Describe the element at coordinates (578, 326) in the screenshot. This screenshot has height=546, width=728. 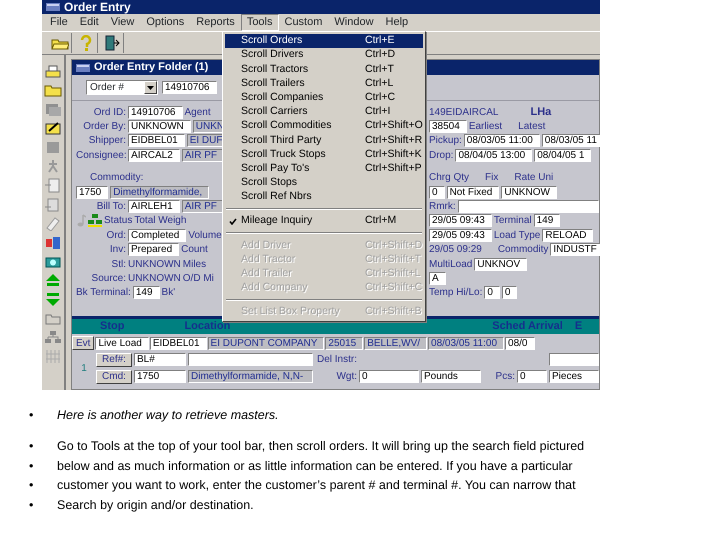
I see `column-header: E` at that location.